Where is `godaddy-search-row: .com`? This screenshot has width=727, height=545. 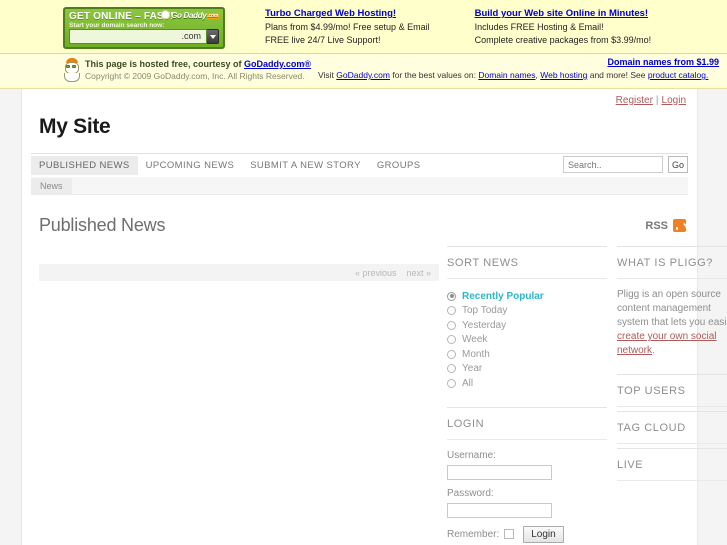
godaddy-search-row: .com is located at coordinates (144, 36).